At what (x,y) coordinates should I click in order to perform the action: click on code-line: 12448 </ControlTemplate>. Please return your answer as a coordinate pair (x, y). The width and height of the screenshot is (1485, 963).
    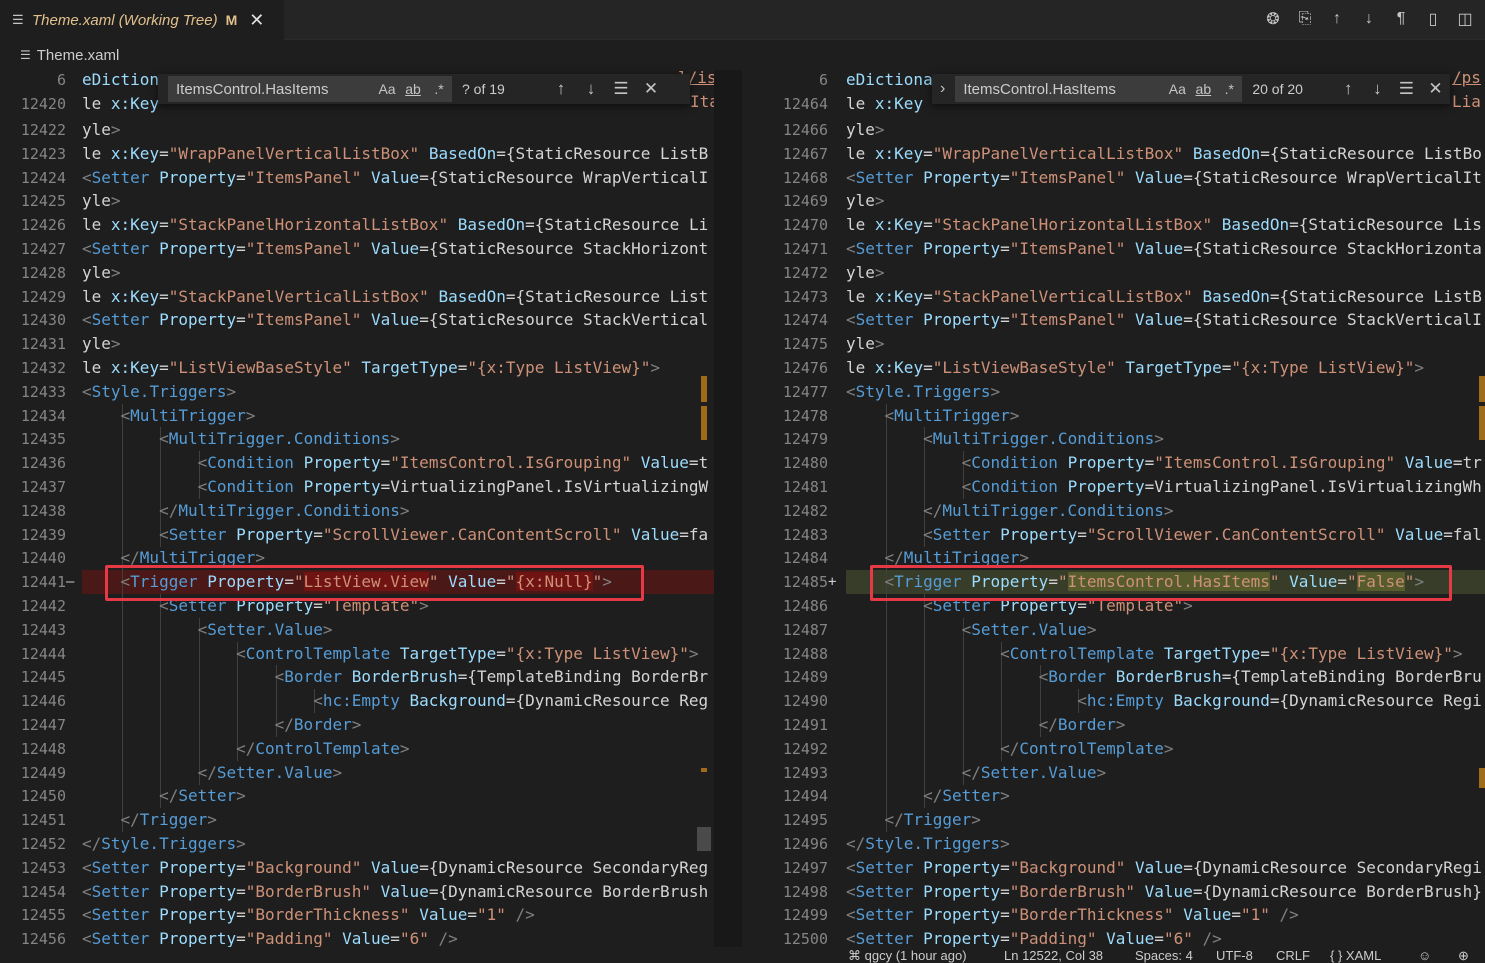
    Looking at the image, I should click on (357, 748).